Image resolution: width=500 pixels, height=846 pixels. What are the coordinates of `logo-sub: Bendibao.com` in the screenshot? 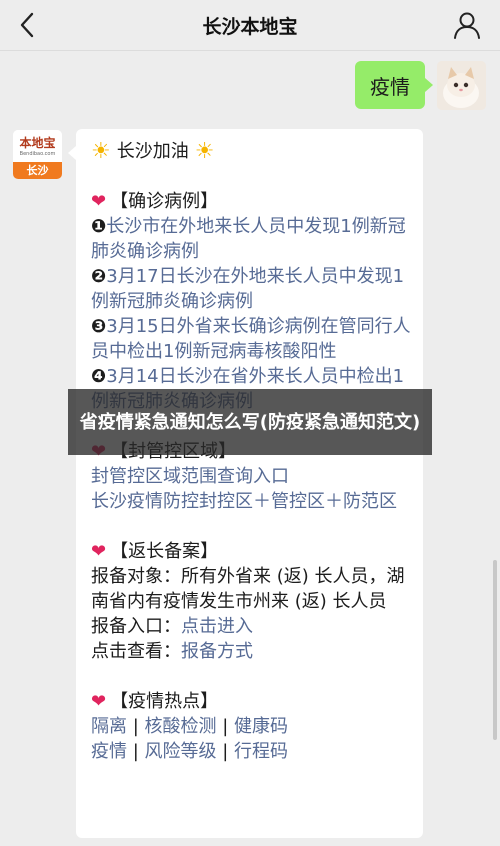 It's located at (37, 154).